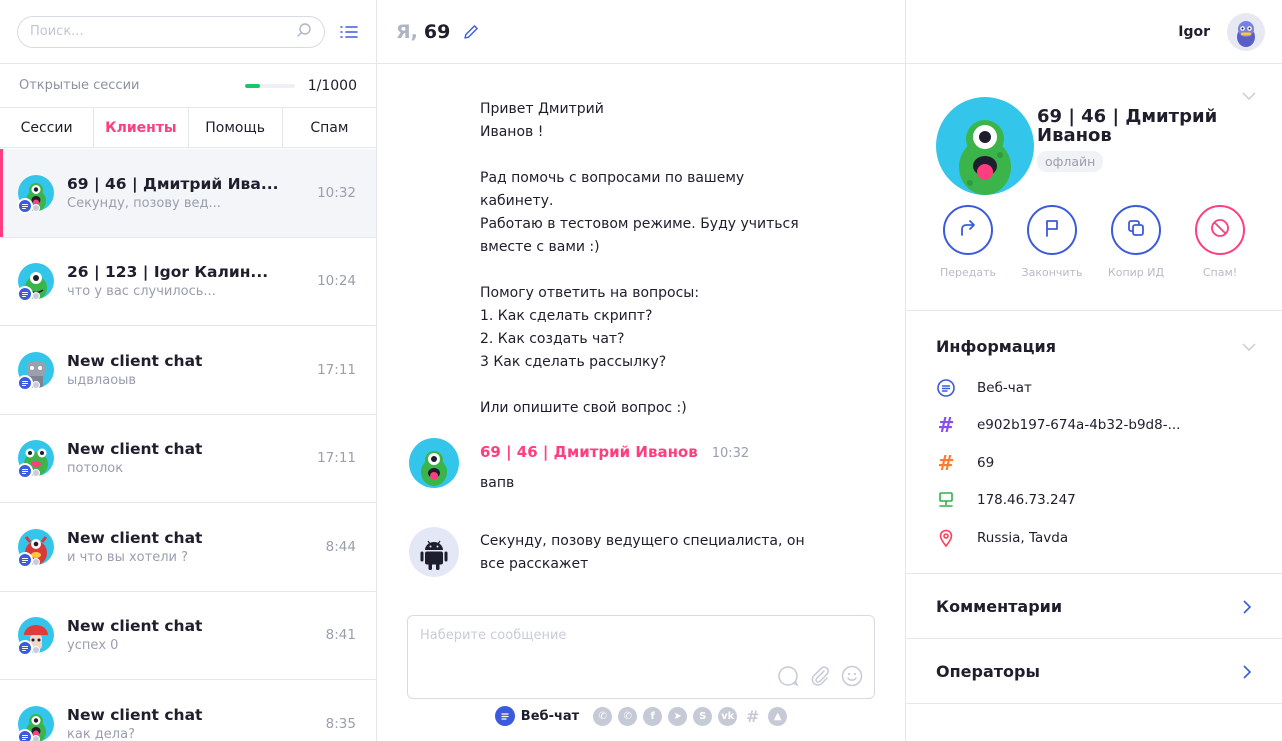 This screenshot has width=1282, height=741. What do you see at coordinates (852, 676) in the screenshot?
I see `emoji-icon` at bounding box center [852, 676].